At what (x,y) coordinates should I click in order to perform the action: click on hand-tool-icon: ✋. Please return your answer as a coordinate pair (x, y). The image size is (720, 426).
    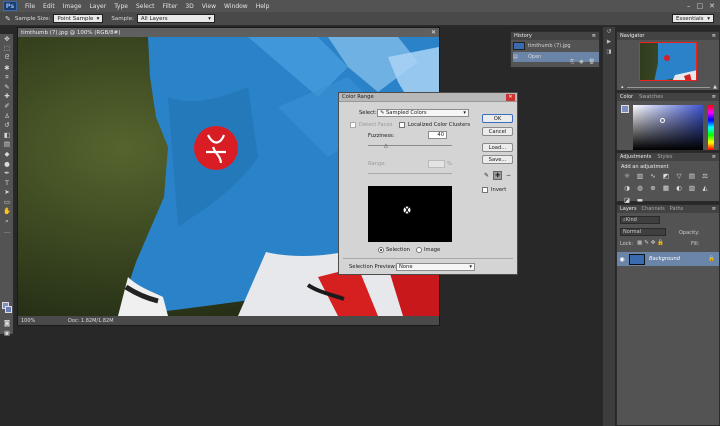
    Looking at the image, I should click on (7, 212).